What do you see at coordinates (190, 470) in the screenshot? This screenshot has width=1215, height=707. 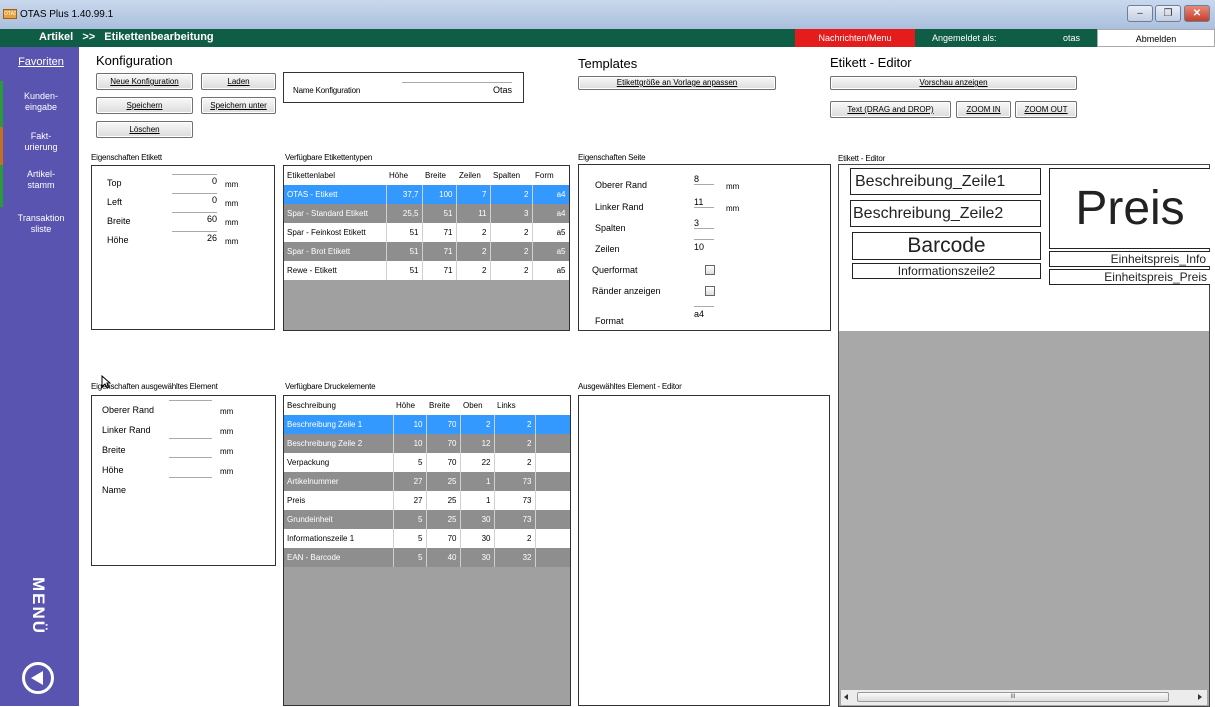 I see `elem-height-input` at bounding box center [190, 470].